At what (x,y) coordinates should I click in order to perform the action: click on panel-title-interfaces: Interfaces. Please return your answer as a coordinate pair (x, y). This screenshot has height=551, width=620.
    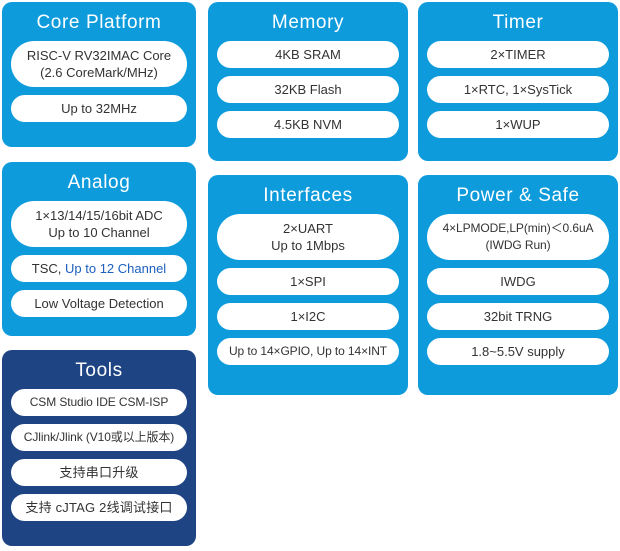
    Looking at the image, I should click on (308, 195).